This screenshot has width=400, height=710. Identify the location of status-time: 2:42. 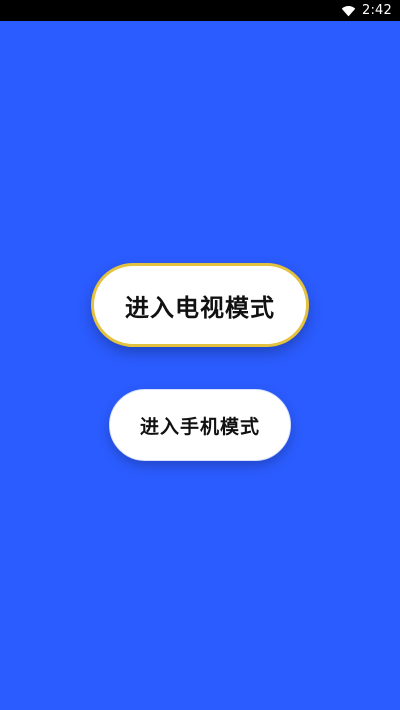
(377, 10).